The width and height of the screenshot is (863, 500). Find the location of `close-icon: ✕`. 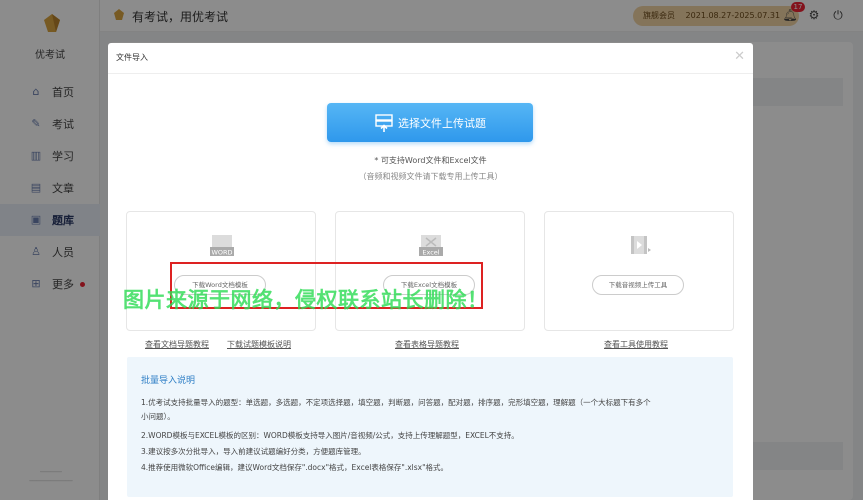

close-icon: ✕ is located at coordinates (739, 56).